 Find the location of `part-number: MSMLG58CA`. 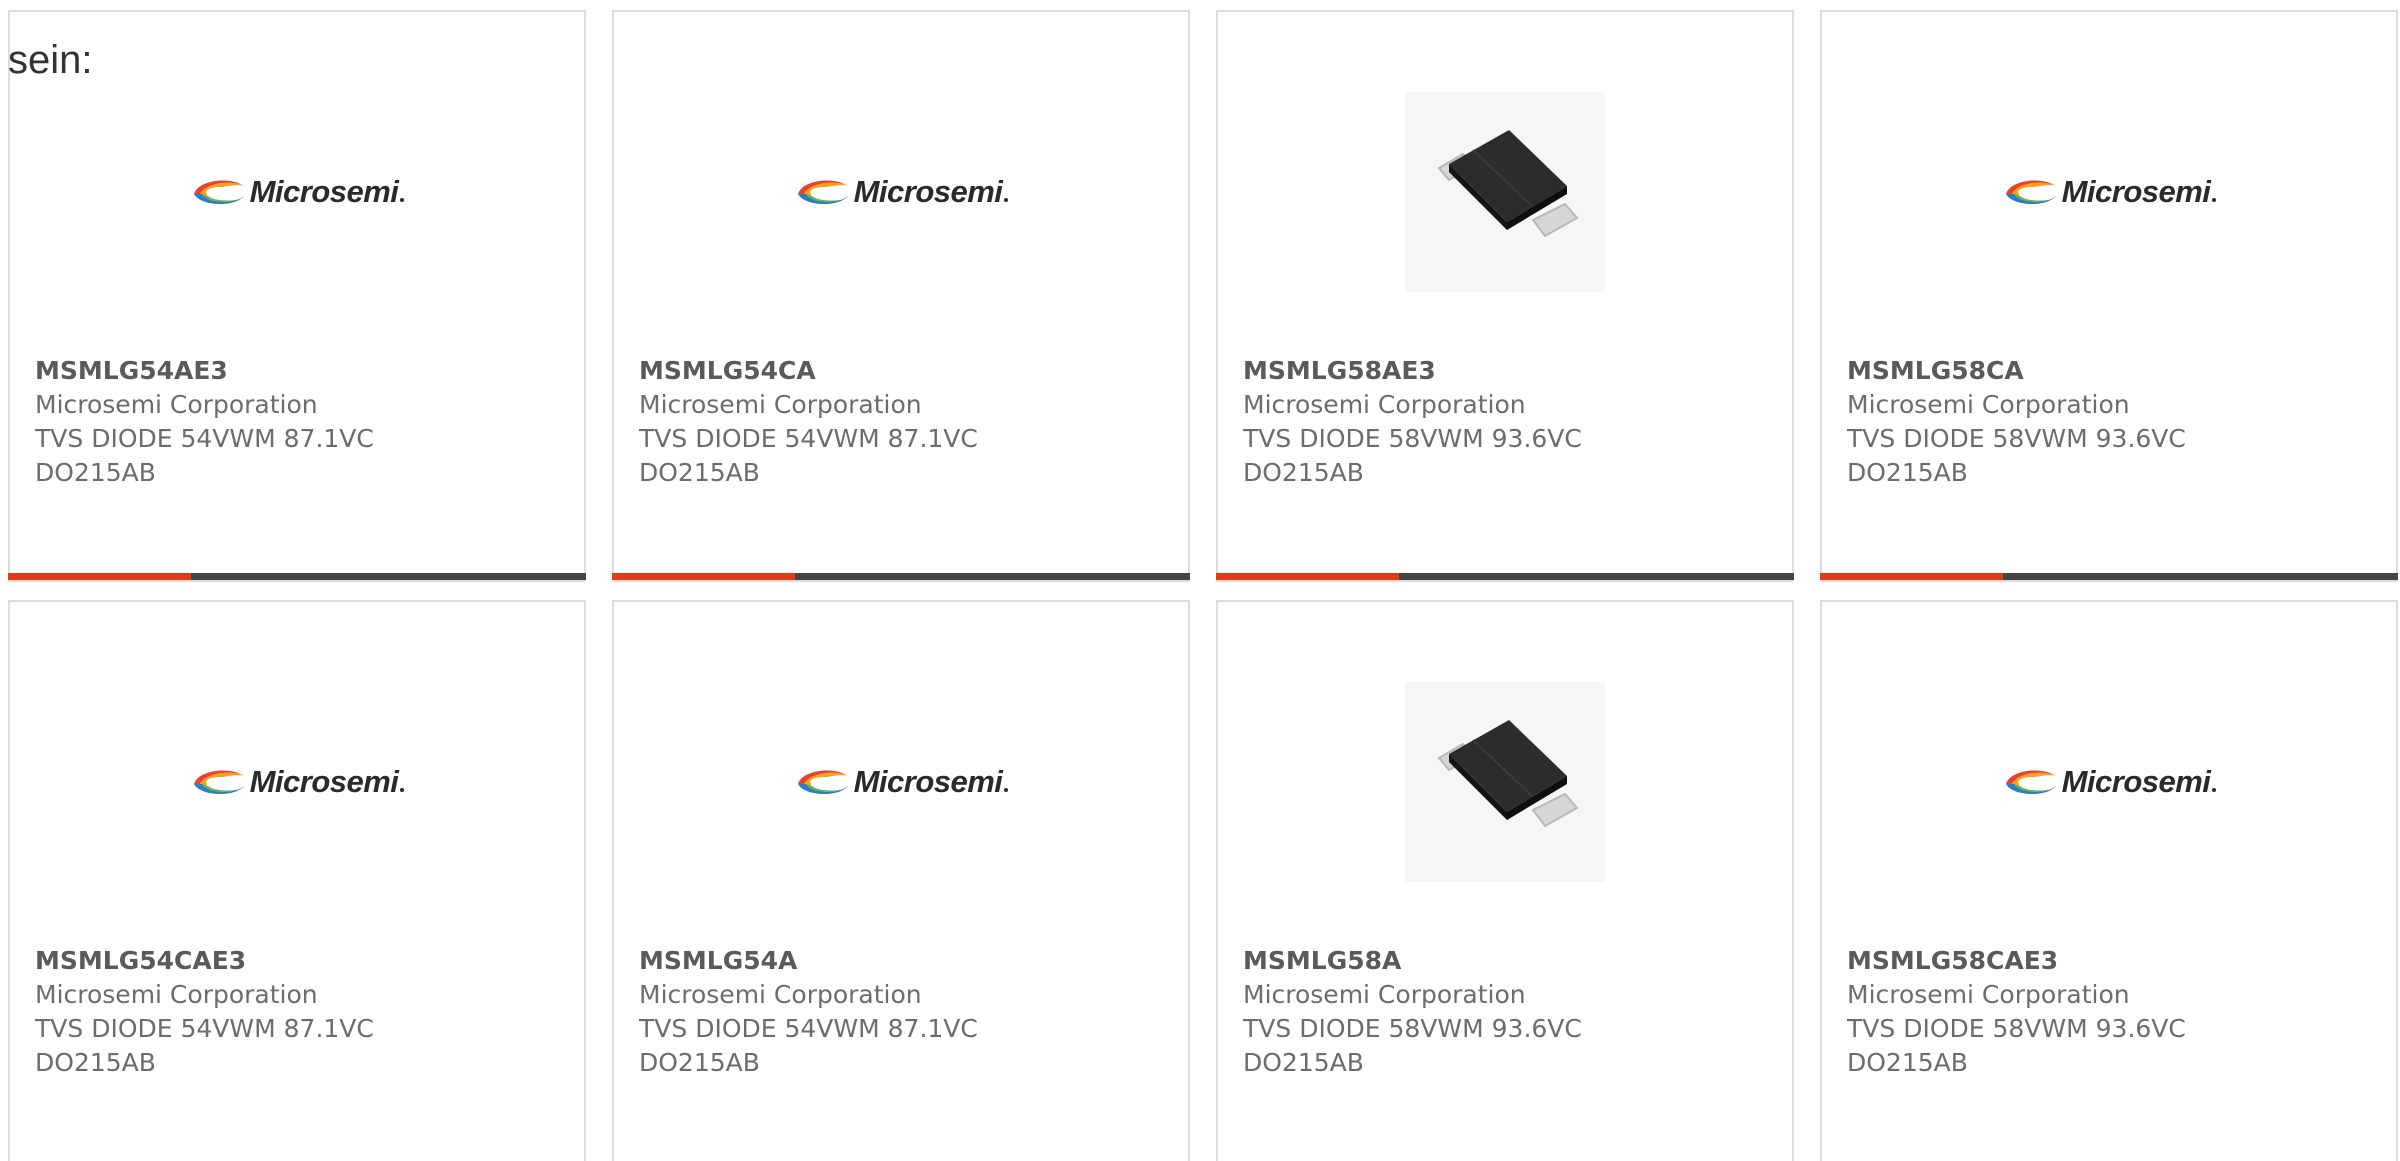

part-number: MSMLG58CA is located at coordinates (2016, 371).